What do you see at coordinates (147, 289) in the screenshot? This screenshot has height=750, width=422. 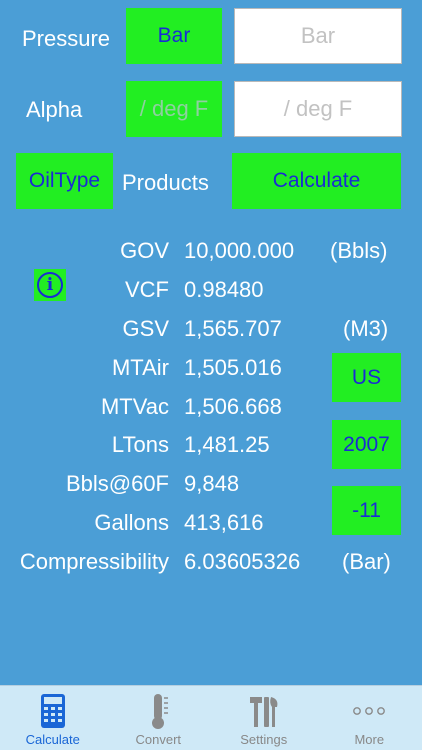 I see `result-label-vcf: VCF` at bounding box center [147, 289].